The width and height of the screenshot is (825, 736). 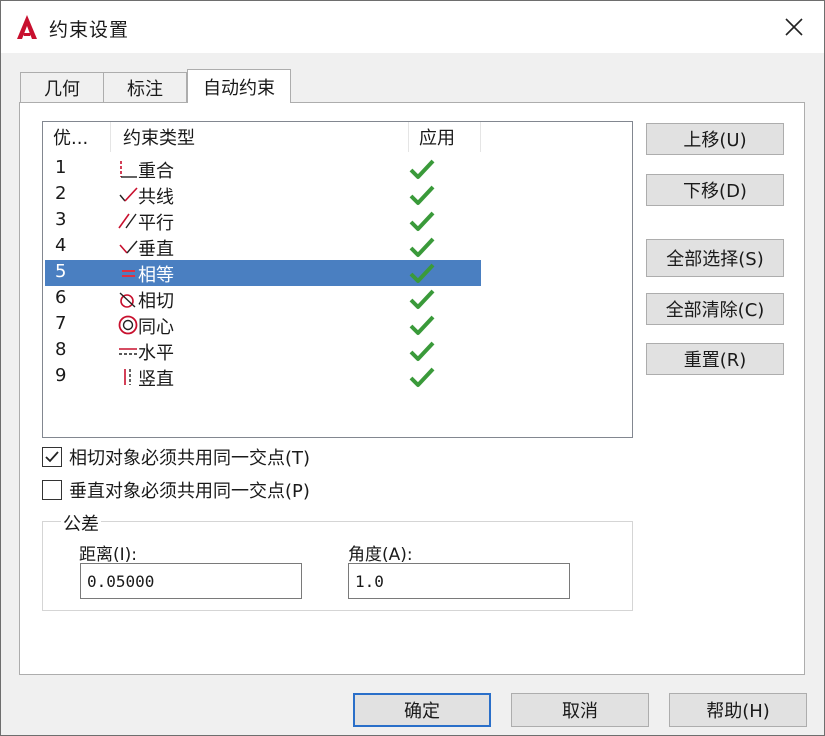 I want to click on equal-icon, so click(x=128, y=273).